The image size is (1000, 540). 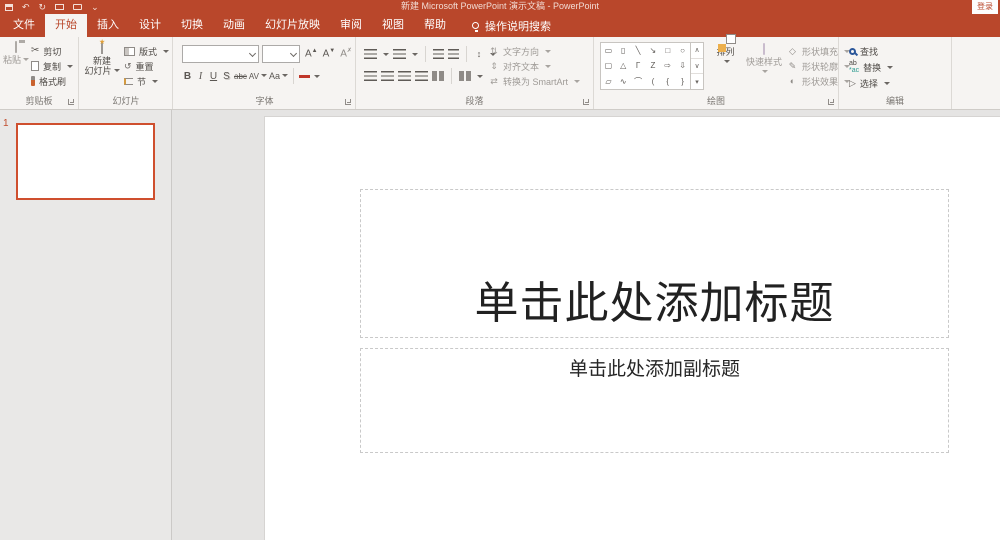 What do you see at coordinates (404, 76) in the screenshot?
I see `align-right-icon` at bounding box center [404, 76].